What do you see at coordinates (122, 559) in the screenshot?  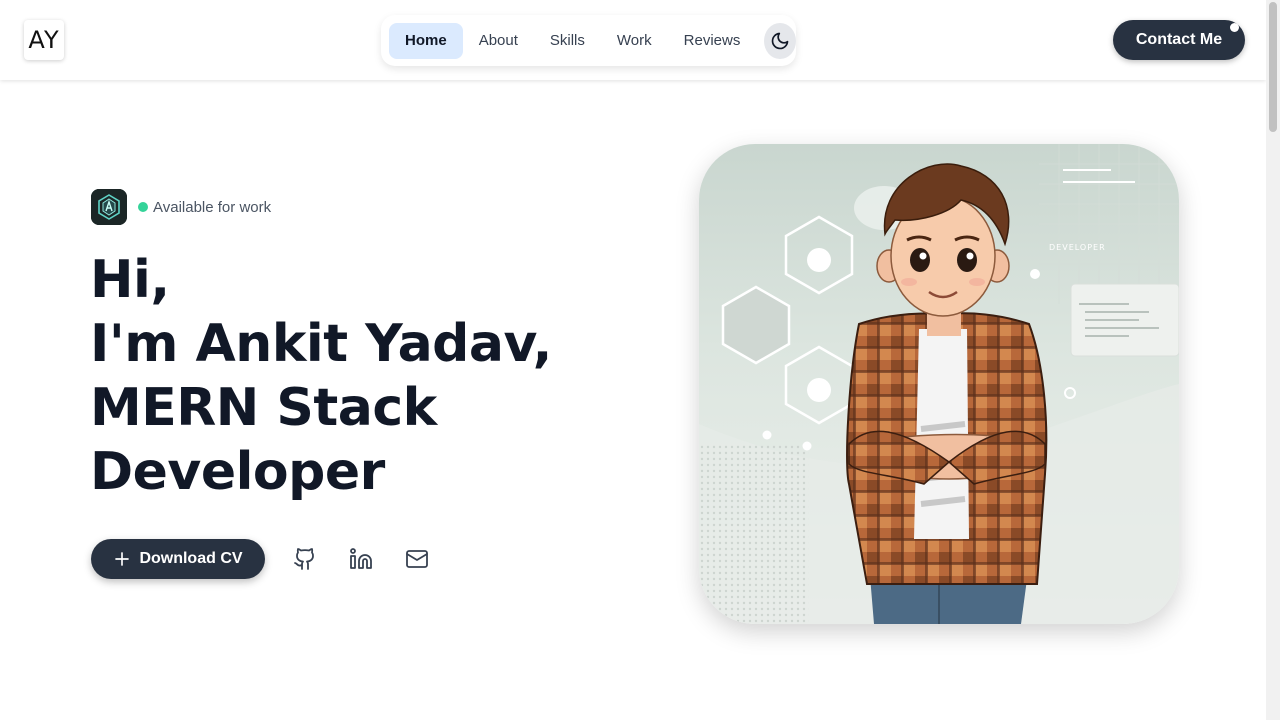 I see `plus-icon` at bounding box center [122, 559].